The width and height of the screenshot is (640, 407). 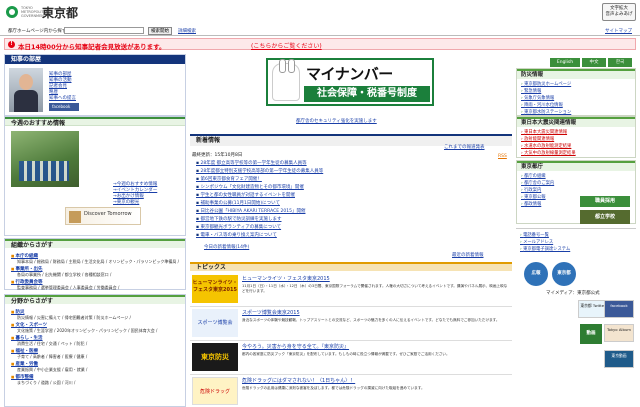 I want to click on topics-title: トピックス, so click(x=351, y=266).